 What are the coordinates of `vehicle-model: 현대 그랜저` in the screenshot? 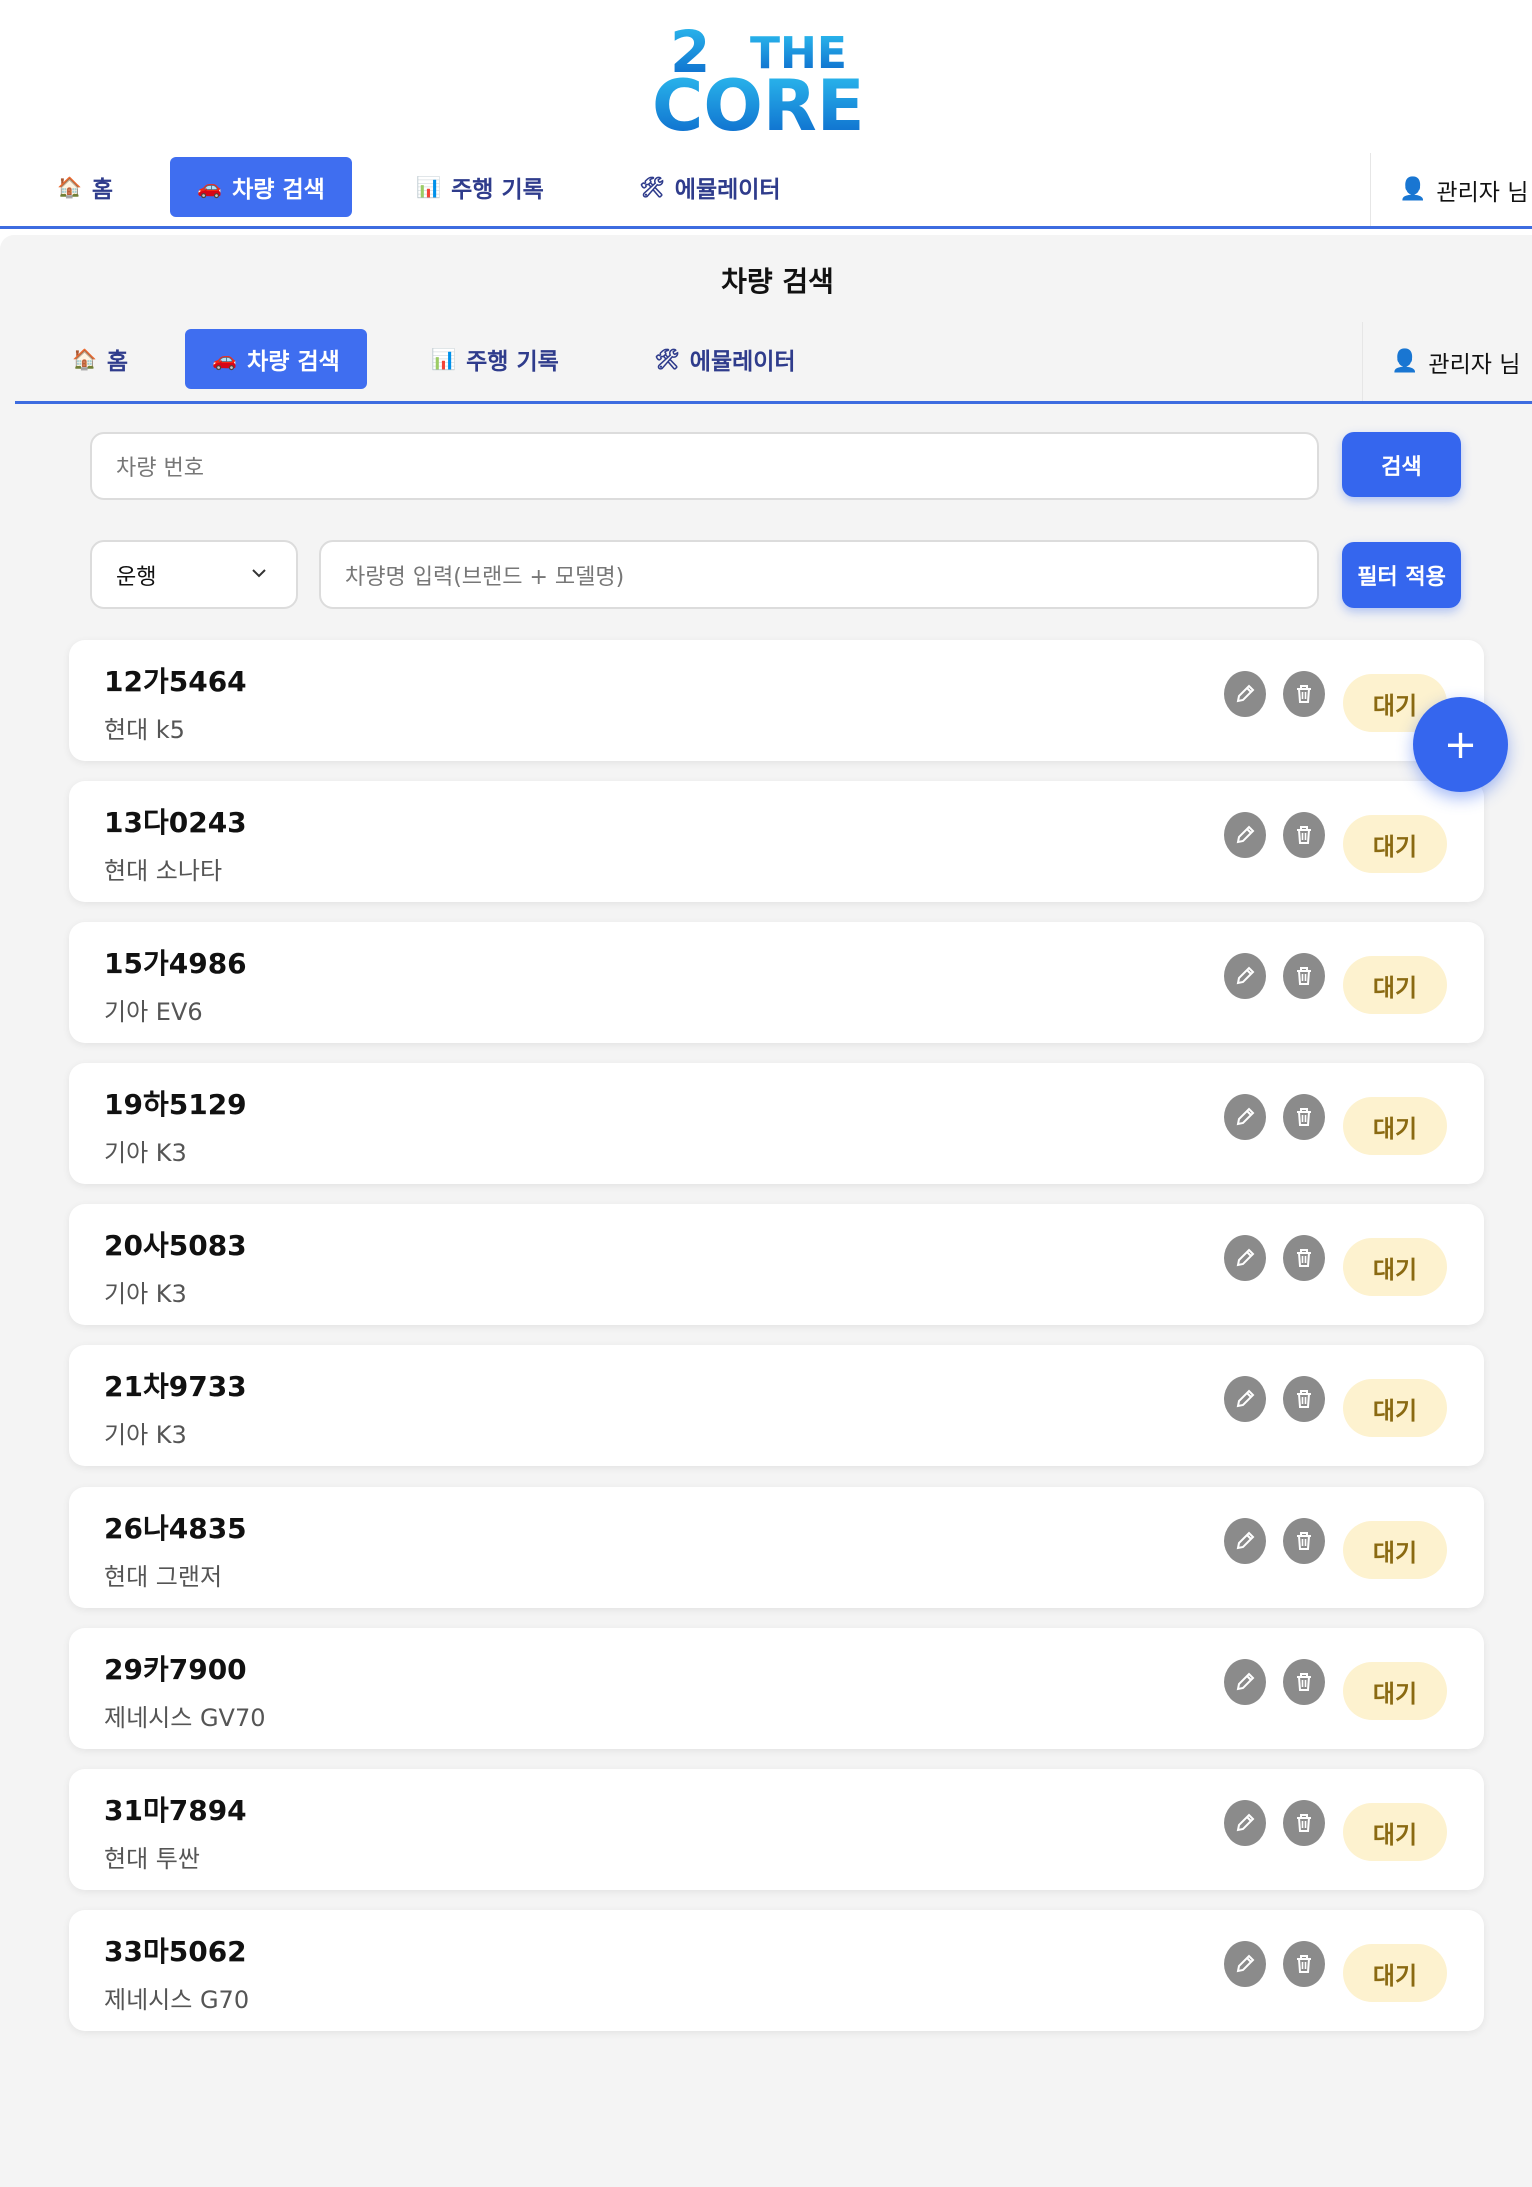 It's located at (163, 1577).